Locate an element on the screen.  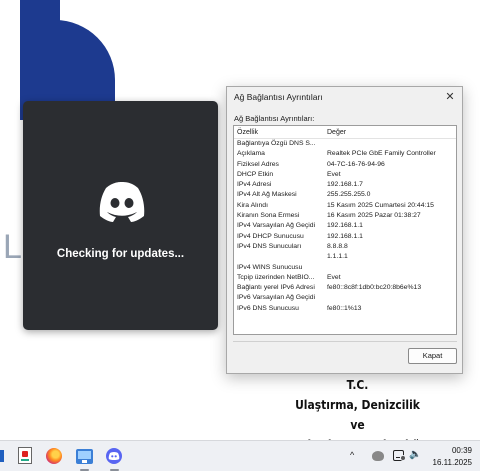
remote-desktop-icon is located at coordinates (84, 456).